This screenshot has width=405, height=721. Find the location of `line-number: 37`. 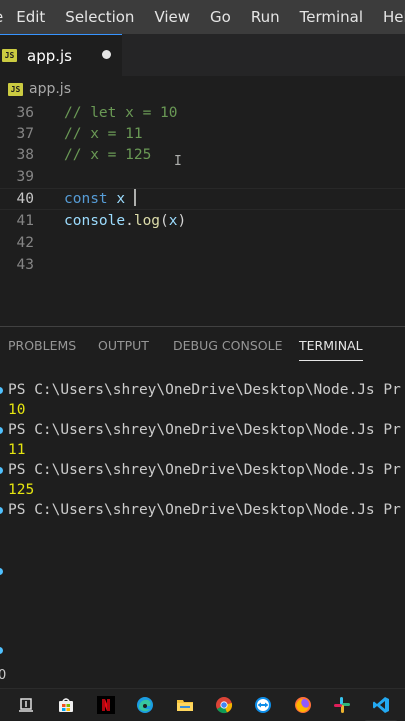

line-number: 37 is located at coordinates (25, 134).